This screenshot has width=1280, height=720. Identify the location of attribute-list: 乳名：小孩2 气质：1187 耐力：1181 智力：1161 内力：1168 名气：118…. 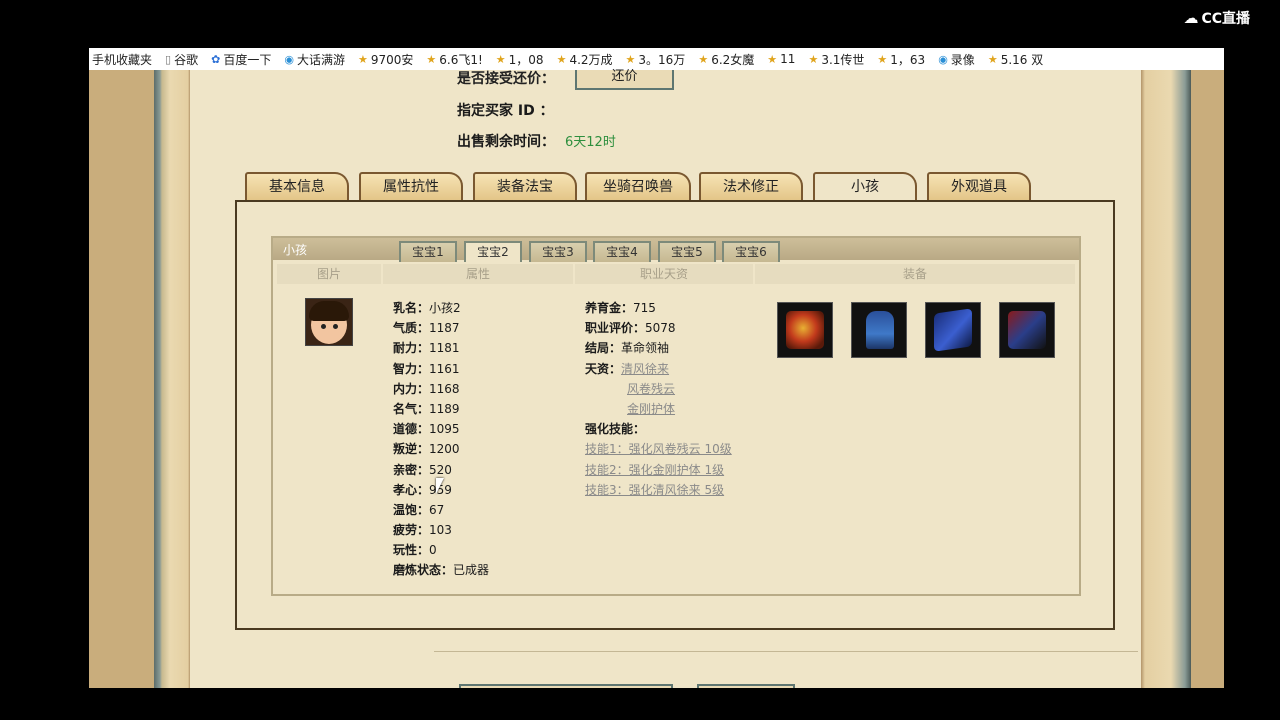
(441, 440).